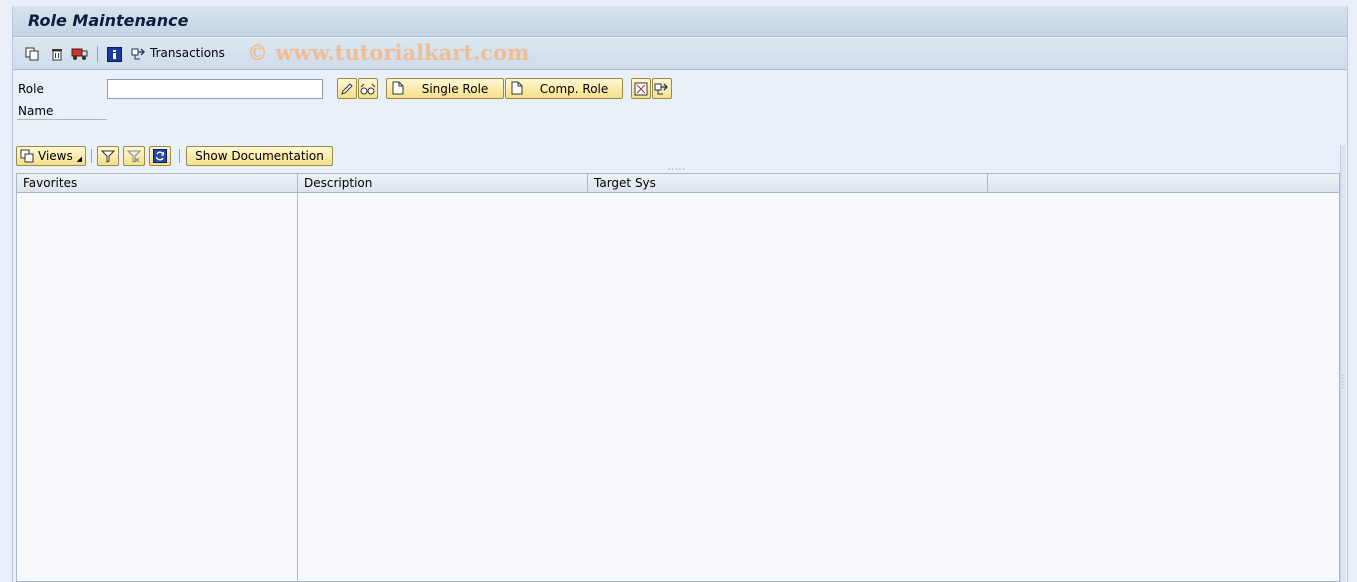 This screenshot has width=1357, height=582. What do you see at coordinates (388, 52) in the screenshot?
I see `watermark: © www.tutorialkart.com` at bounding box center [388, 52].